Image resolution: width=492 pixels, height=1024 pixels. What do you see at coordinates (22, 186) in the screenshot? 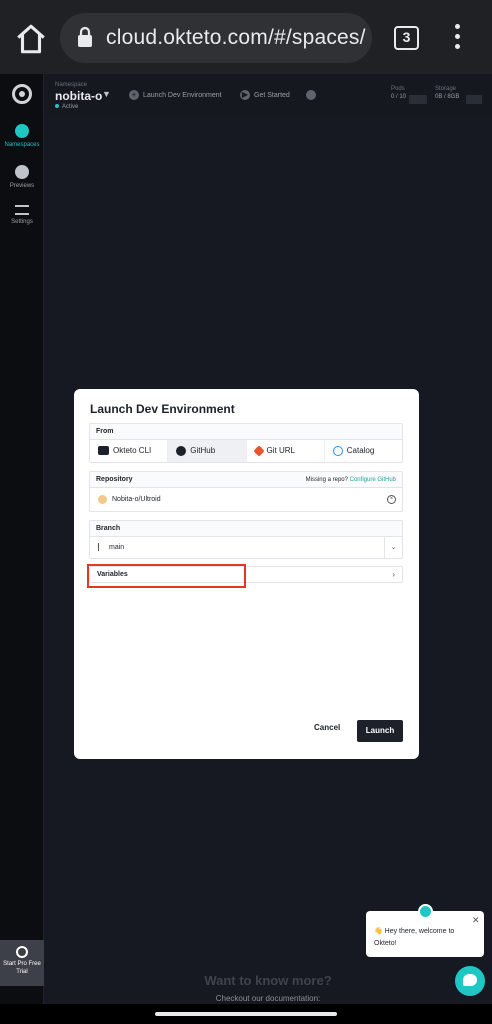
I see `sidebar-item-label: Previews` at bounding box center [22, 186].